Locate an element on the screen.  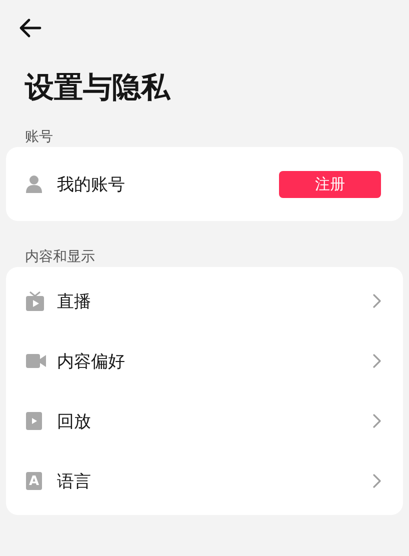
person-icon is located at coordinates (34, 184).